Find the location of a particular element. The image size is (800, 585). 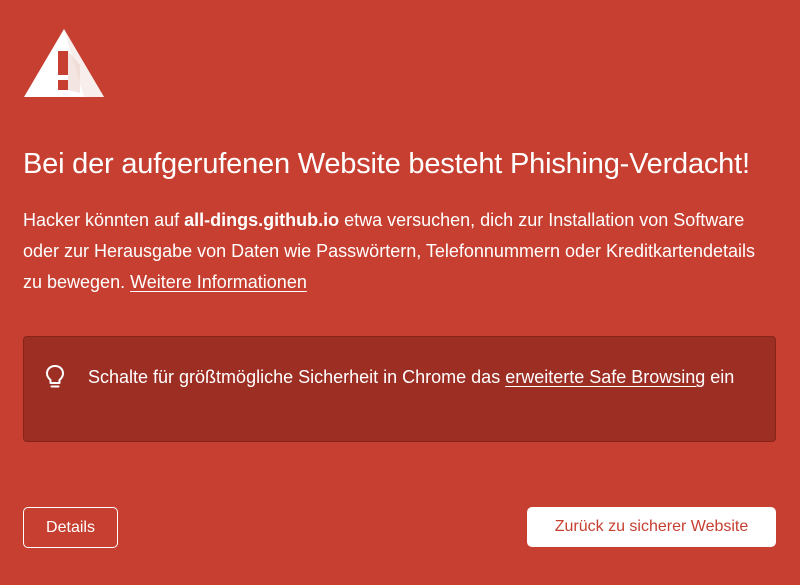

enhanced-safe-browsing-link: erweiterte Safe Browsing is located at coordinates (605, 377).